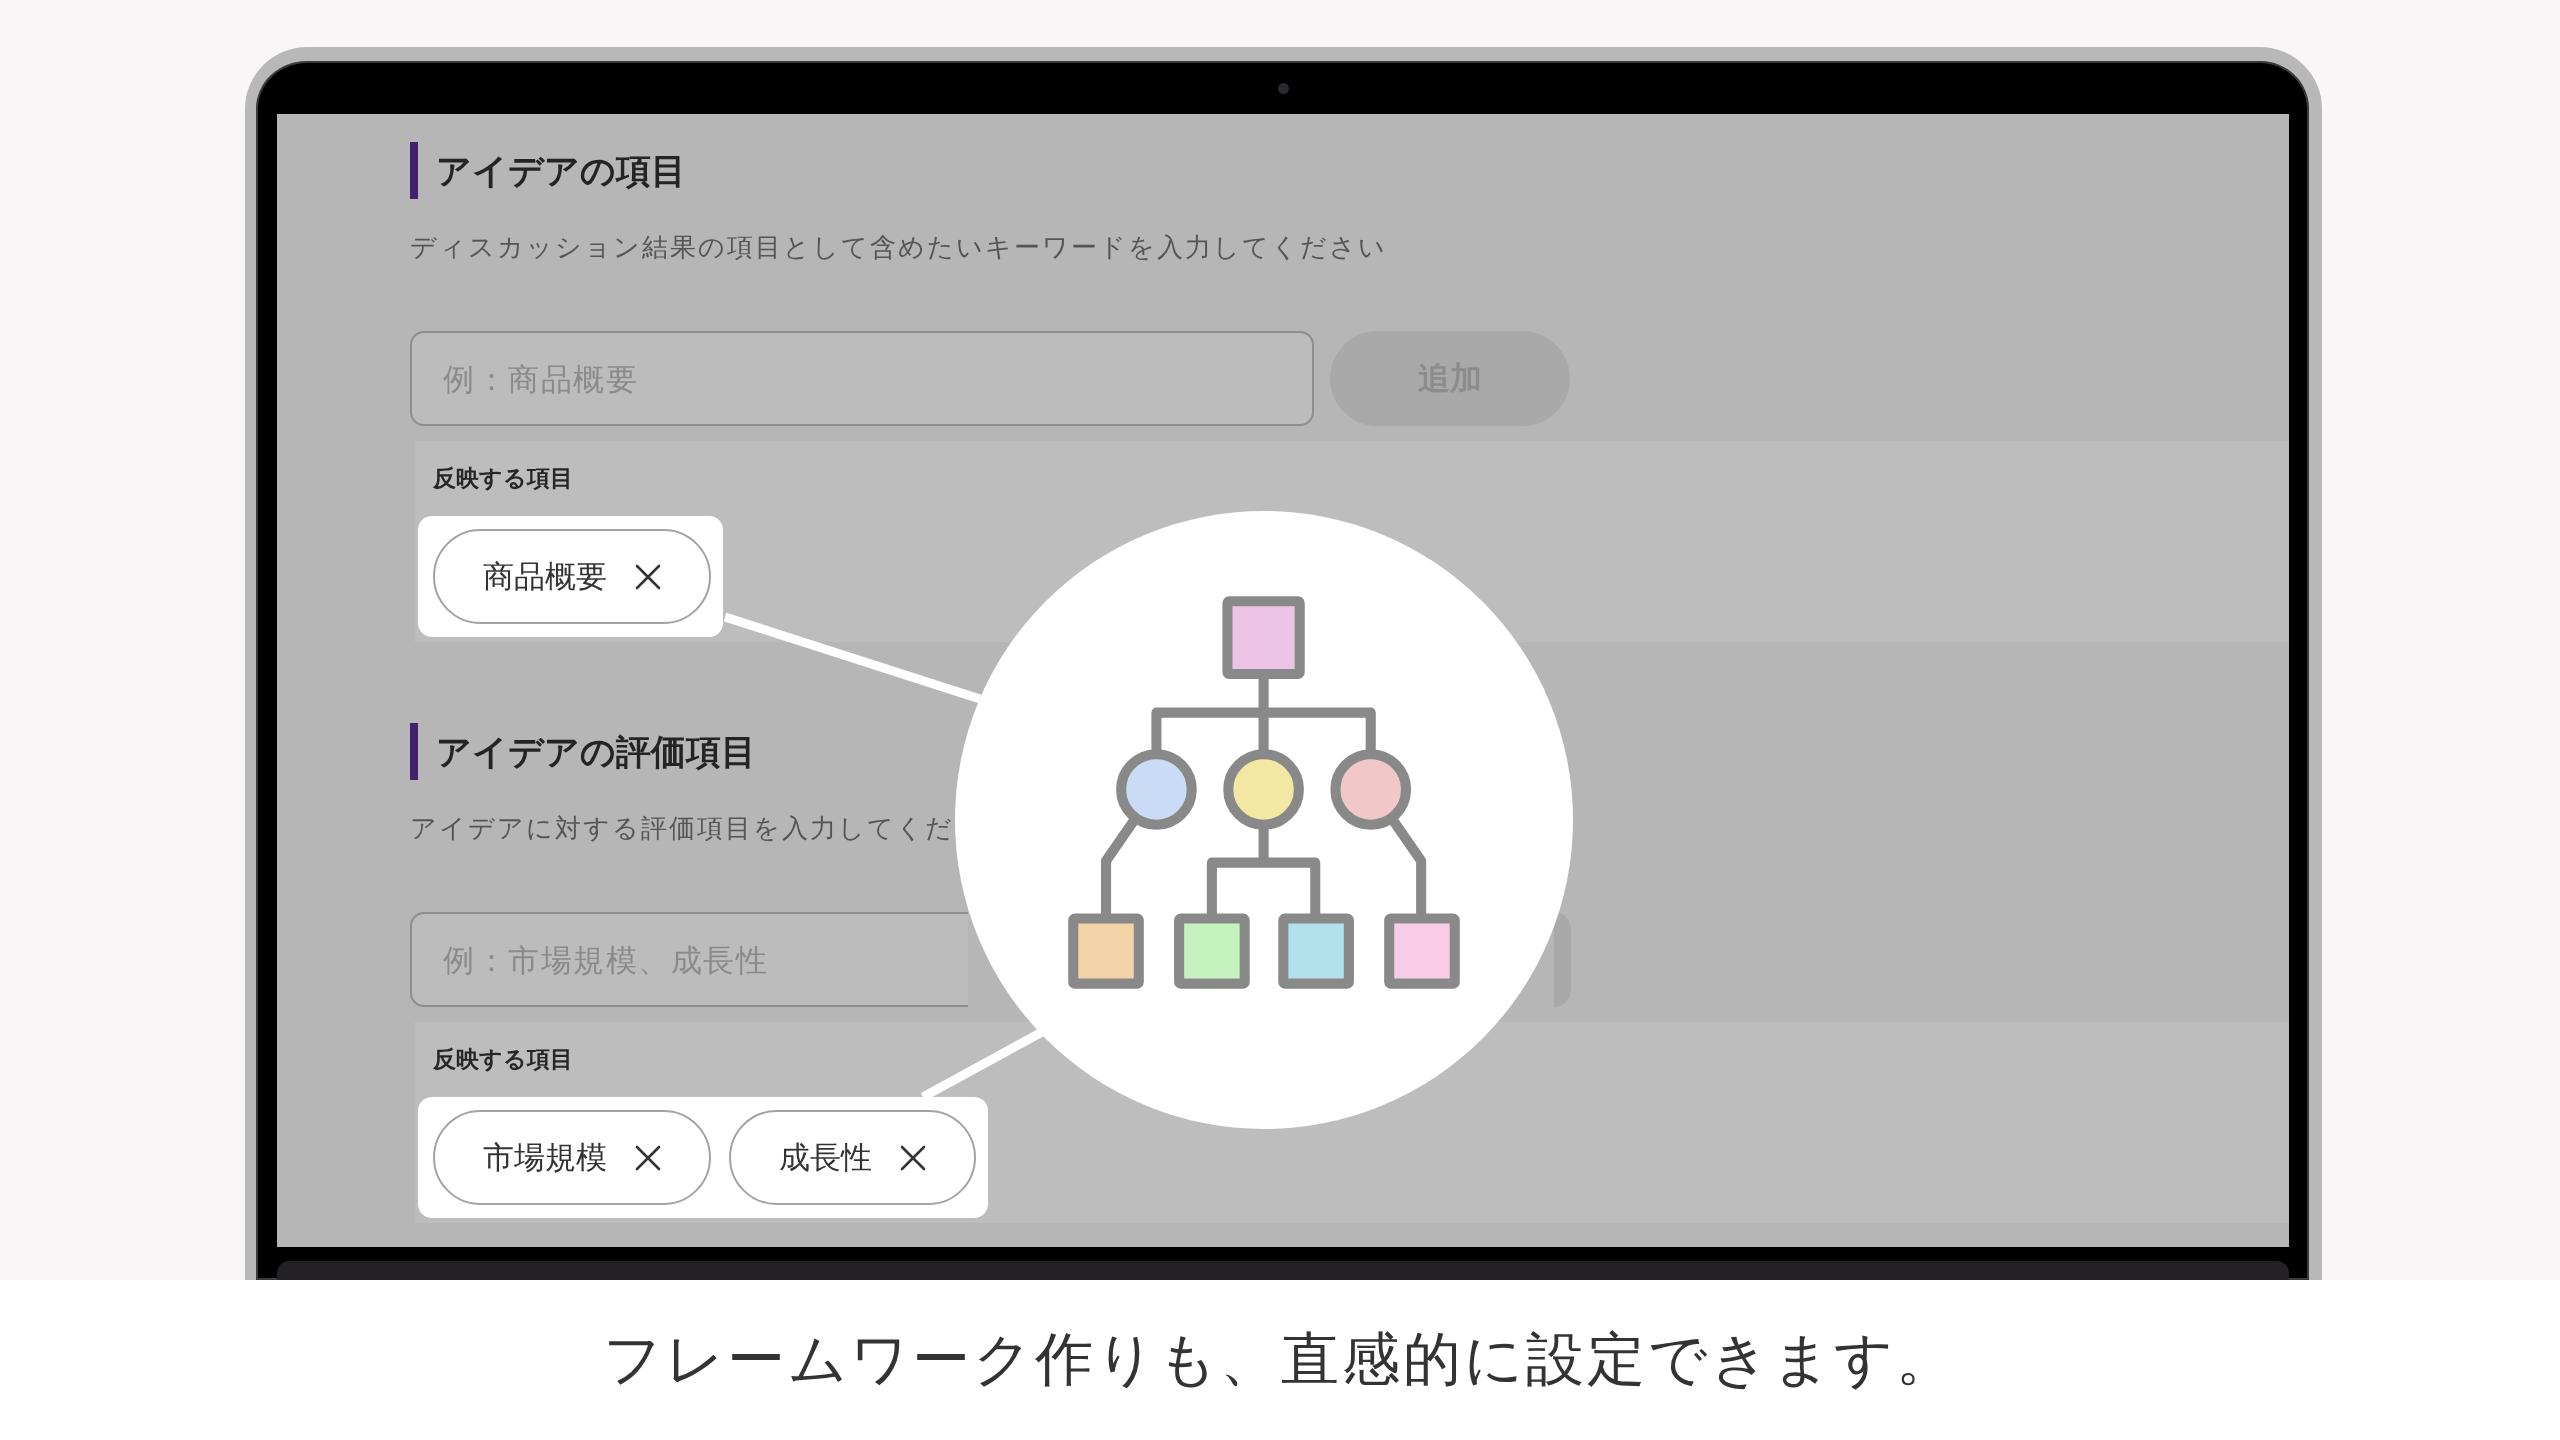 The image size is (2560, 1440). Describe the element at coordinates (898, 247) in the screenshot. I see `section-description: ディスカッション結果の項目として含めたいキーワードを入力してください` at that location.